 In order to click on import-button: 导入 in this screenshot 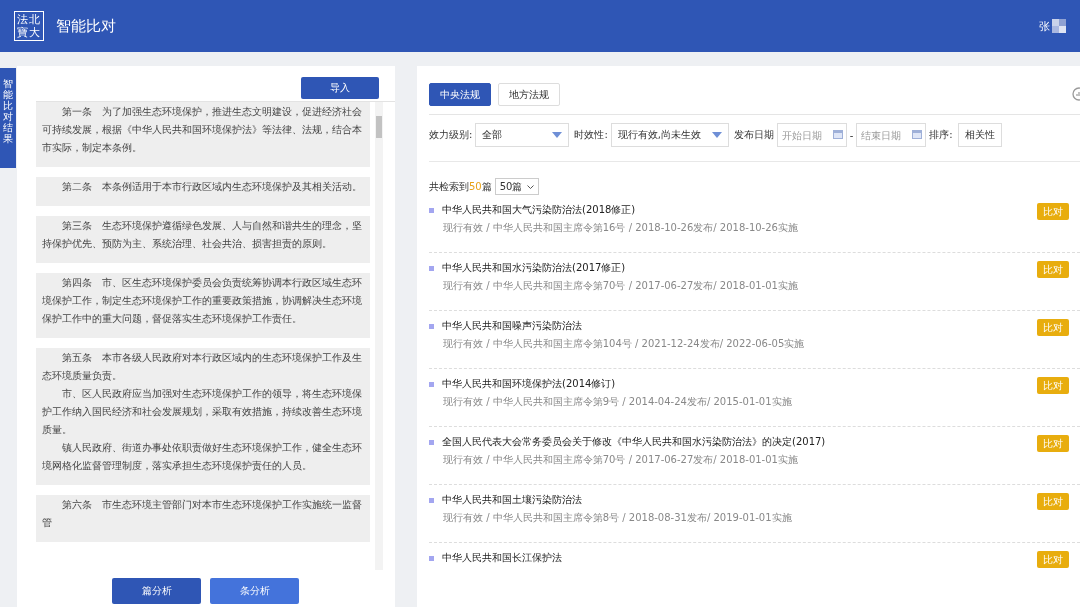, I will do `click(340, 88)`.